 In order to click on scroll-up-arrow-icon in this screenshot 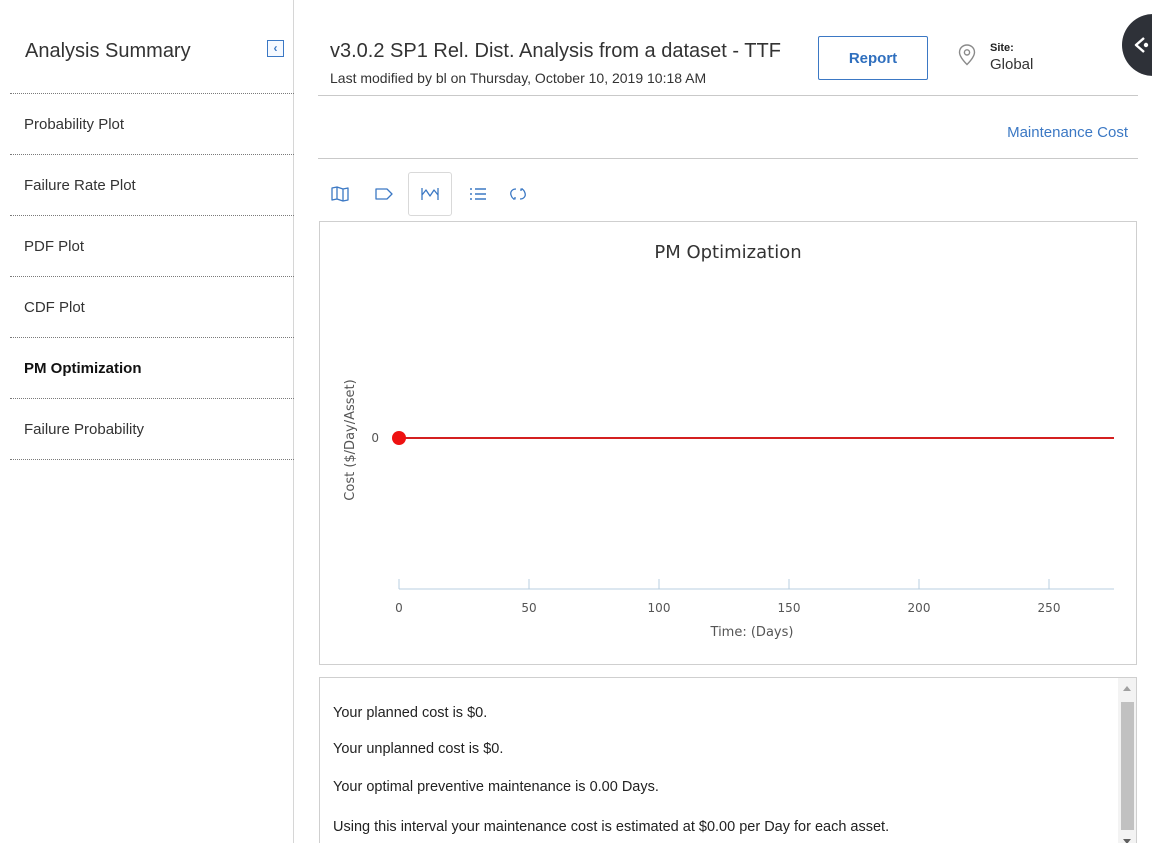, I will do `click(1127, 688)`.